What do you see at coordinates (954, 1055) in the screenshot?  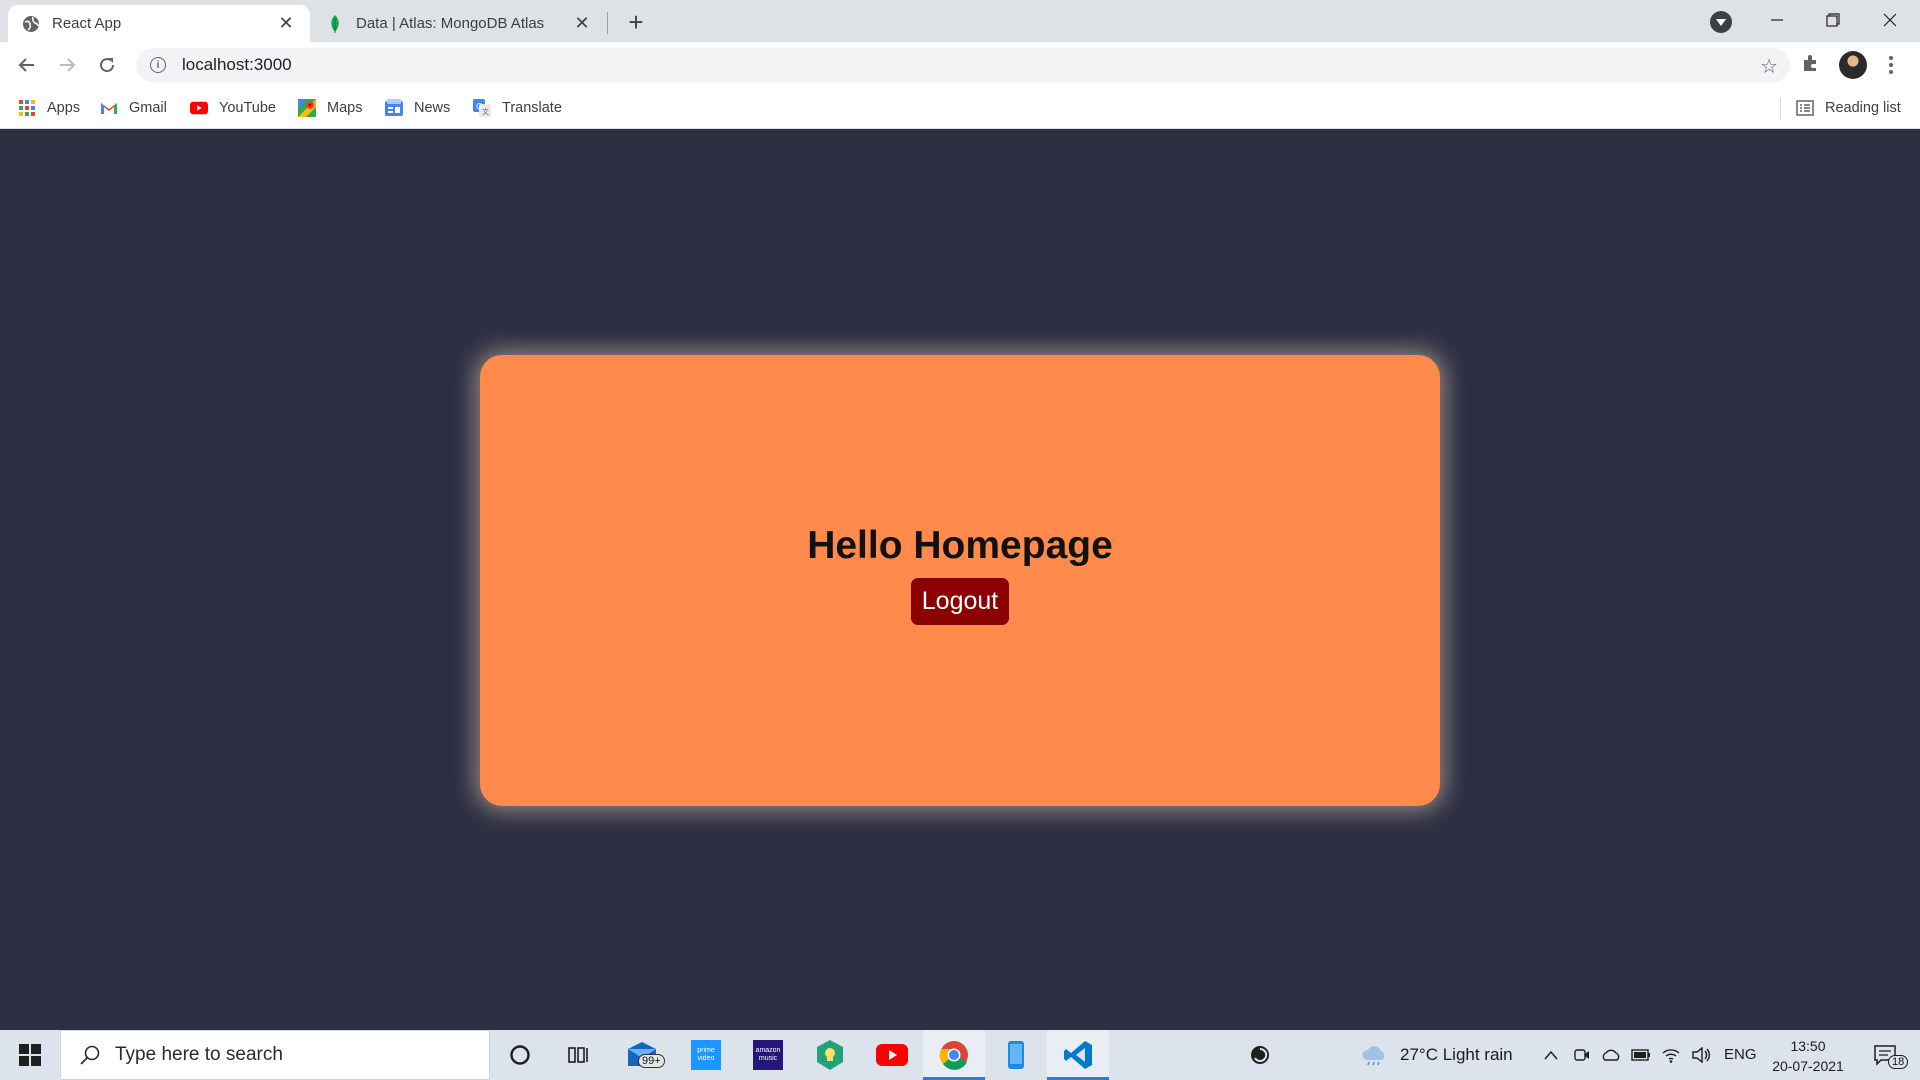 I see `chrome-app-icon` at bounding box center [954, 1055].